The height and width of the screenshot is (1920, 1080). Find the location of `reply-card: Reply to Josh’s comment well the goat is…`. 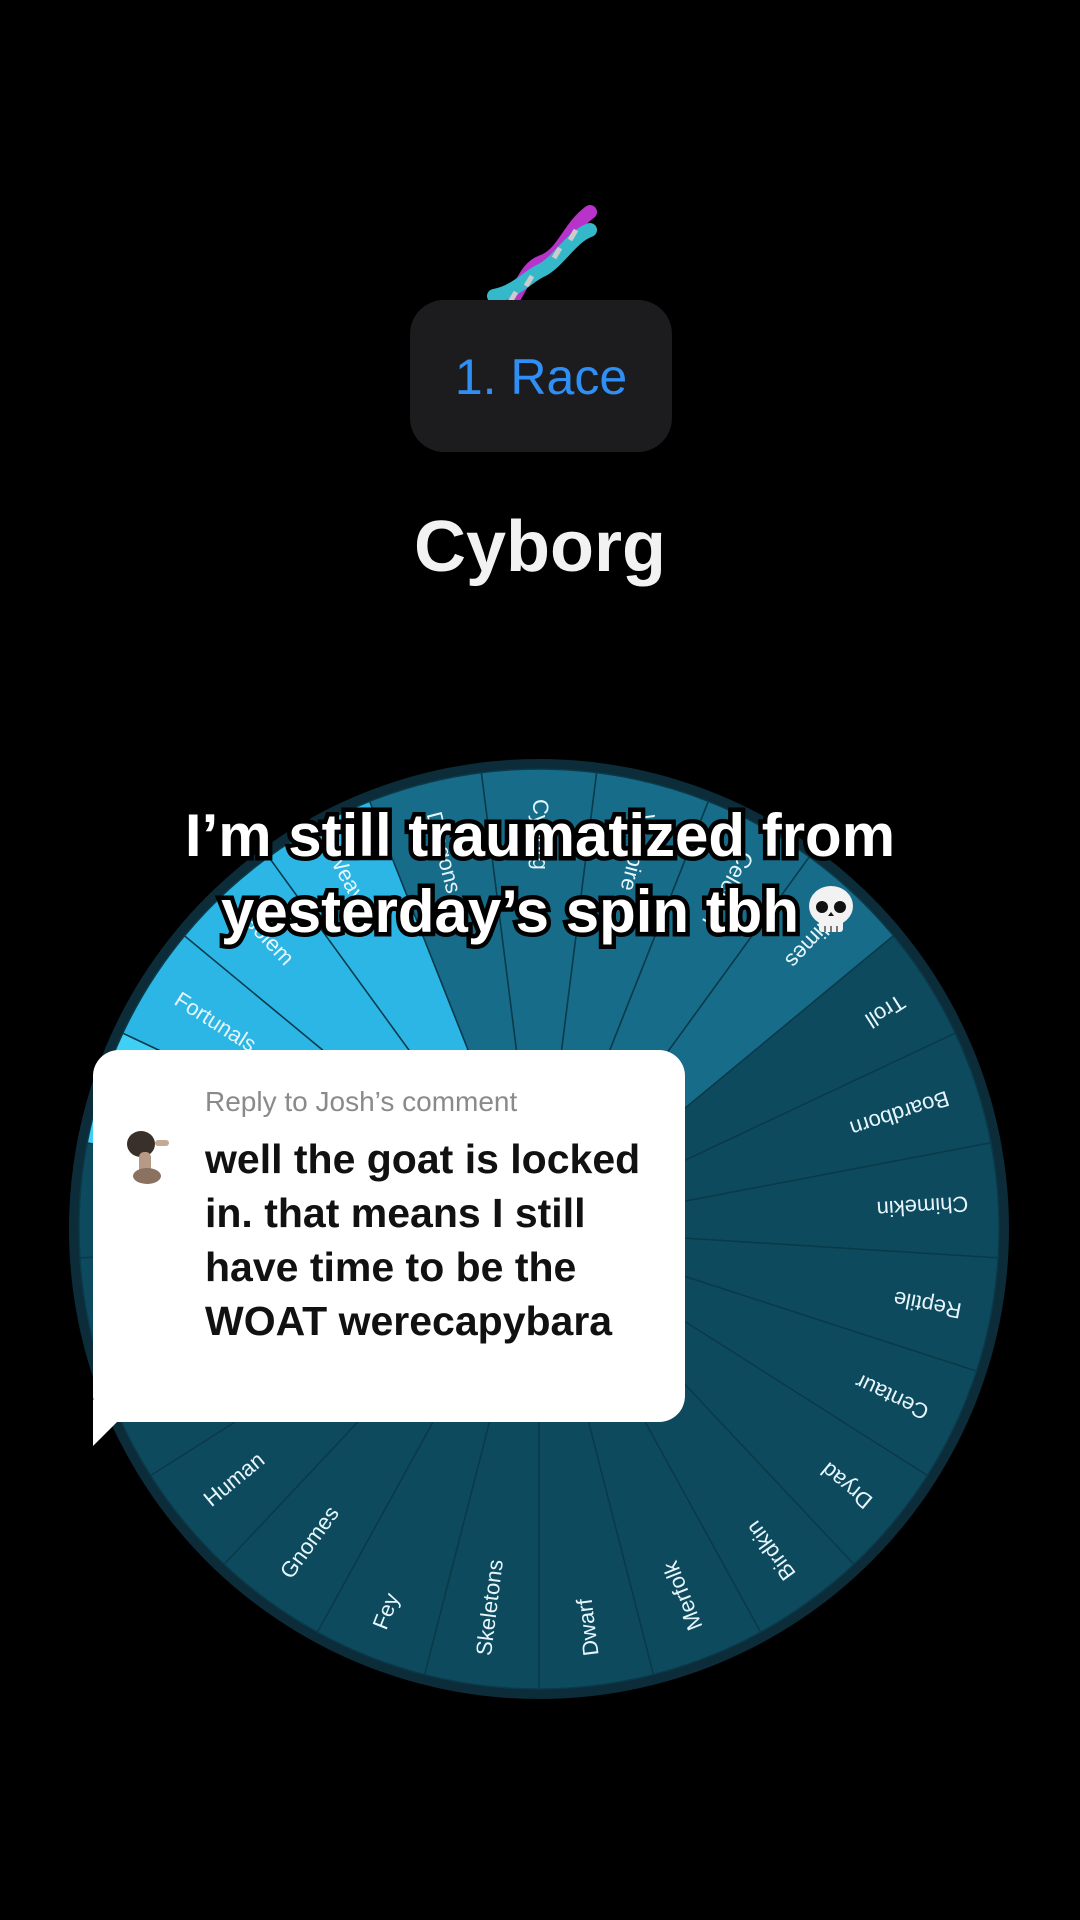

reply-card: Reply to Josh’s comment well the goat is… is located at coordinates (389, 1236).